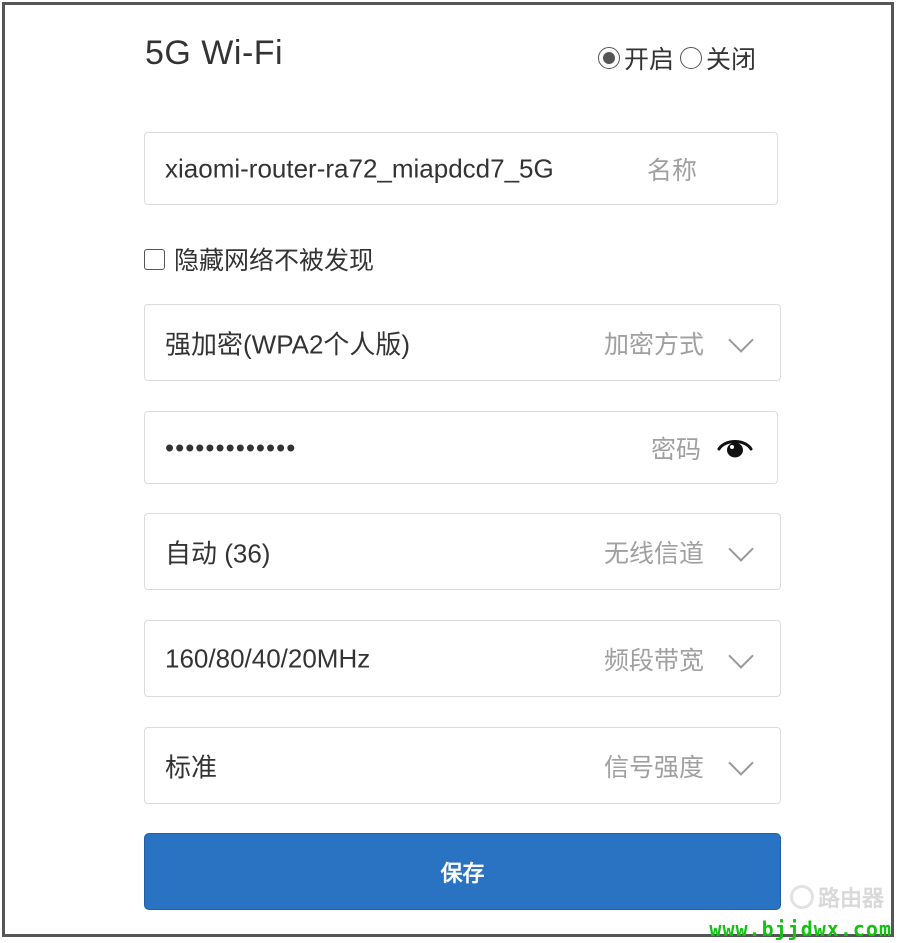 Image resolution: width=900 pixels, height=943 pixels. Describe the element at coordinates (653, 767) in the screenshot. I see `signal-strength-hint: 信号强度` at that location.